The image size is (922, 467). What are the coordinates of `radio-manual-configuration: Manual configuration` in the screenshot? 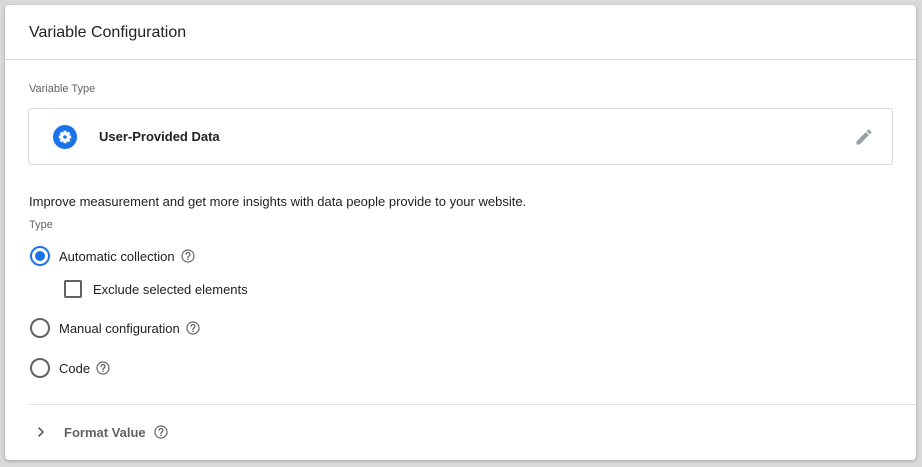 It's located at (115, 328).